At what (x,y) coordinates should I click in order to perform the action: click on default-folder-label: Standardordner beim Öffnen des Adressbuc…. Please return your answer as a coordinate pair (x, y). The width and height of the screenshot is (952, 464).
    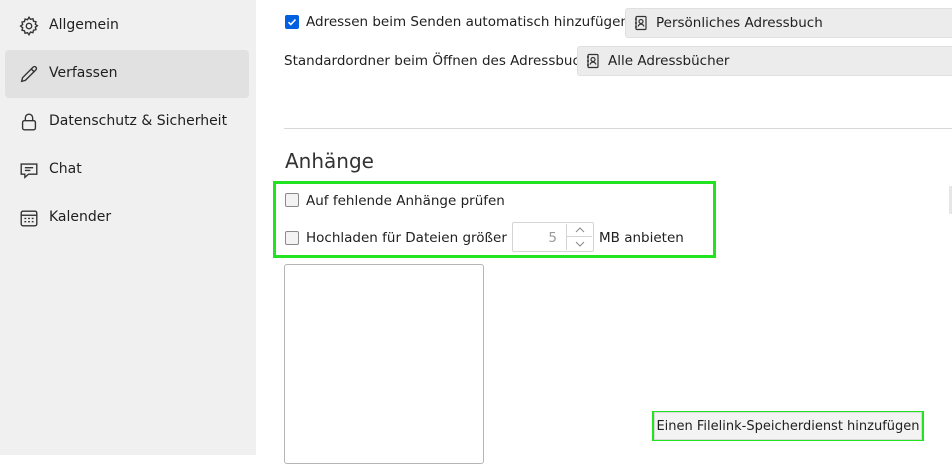
    Looking at the image, I should click on (442, 61).